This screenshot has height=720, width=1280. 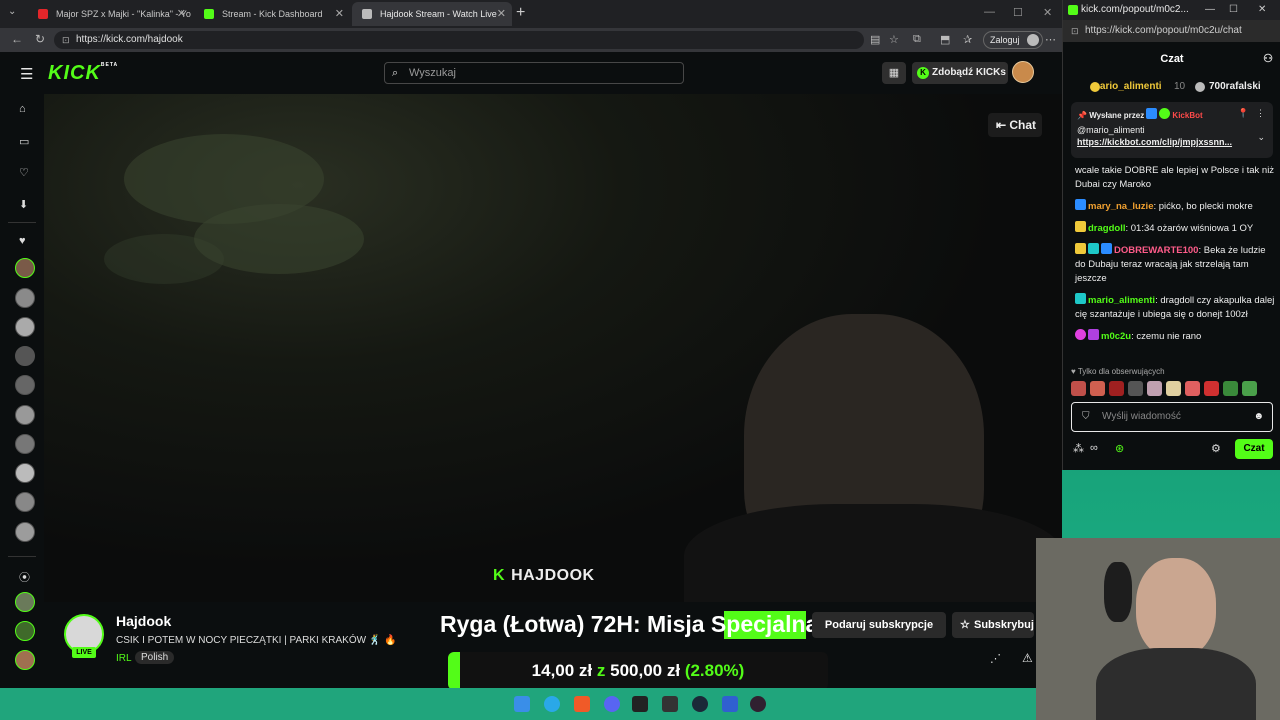 What do you see at coordinates (272, 14) in the screenshot?
I see `tab-kick-dashboard: Stream - Kick Dashboard ✕` at bounding box center [272, 14].